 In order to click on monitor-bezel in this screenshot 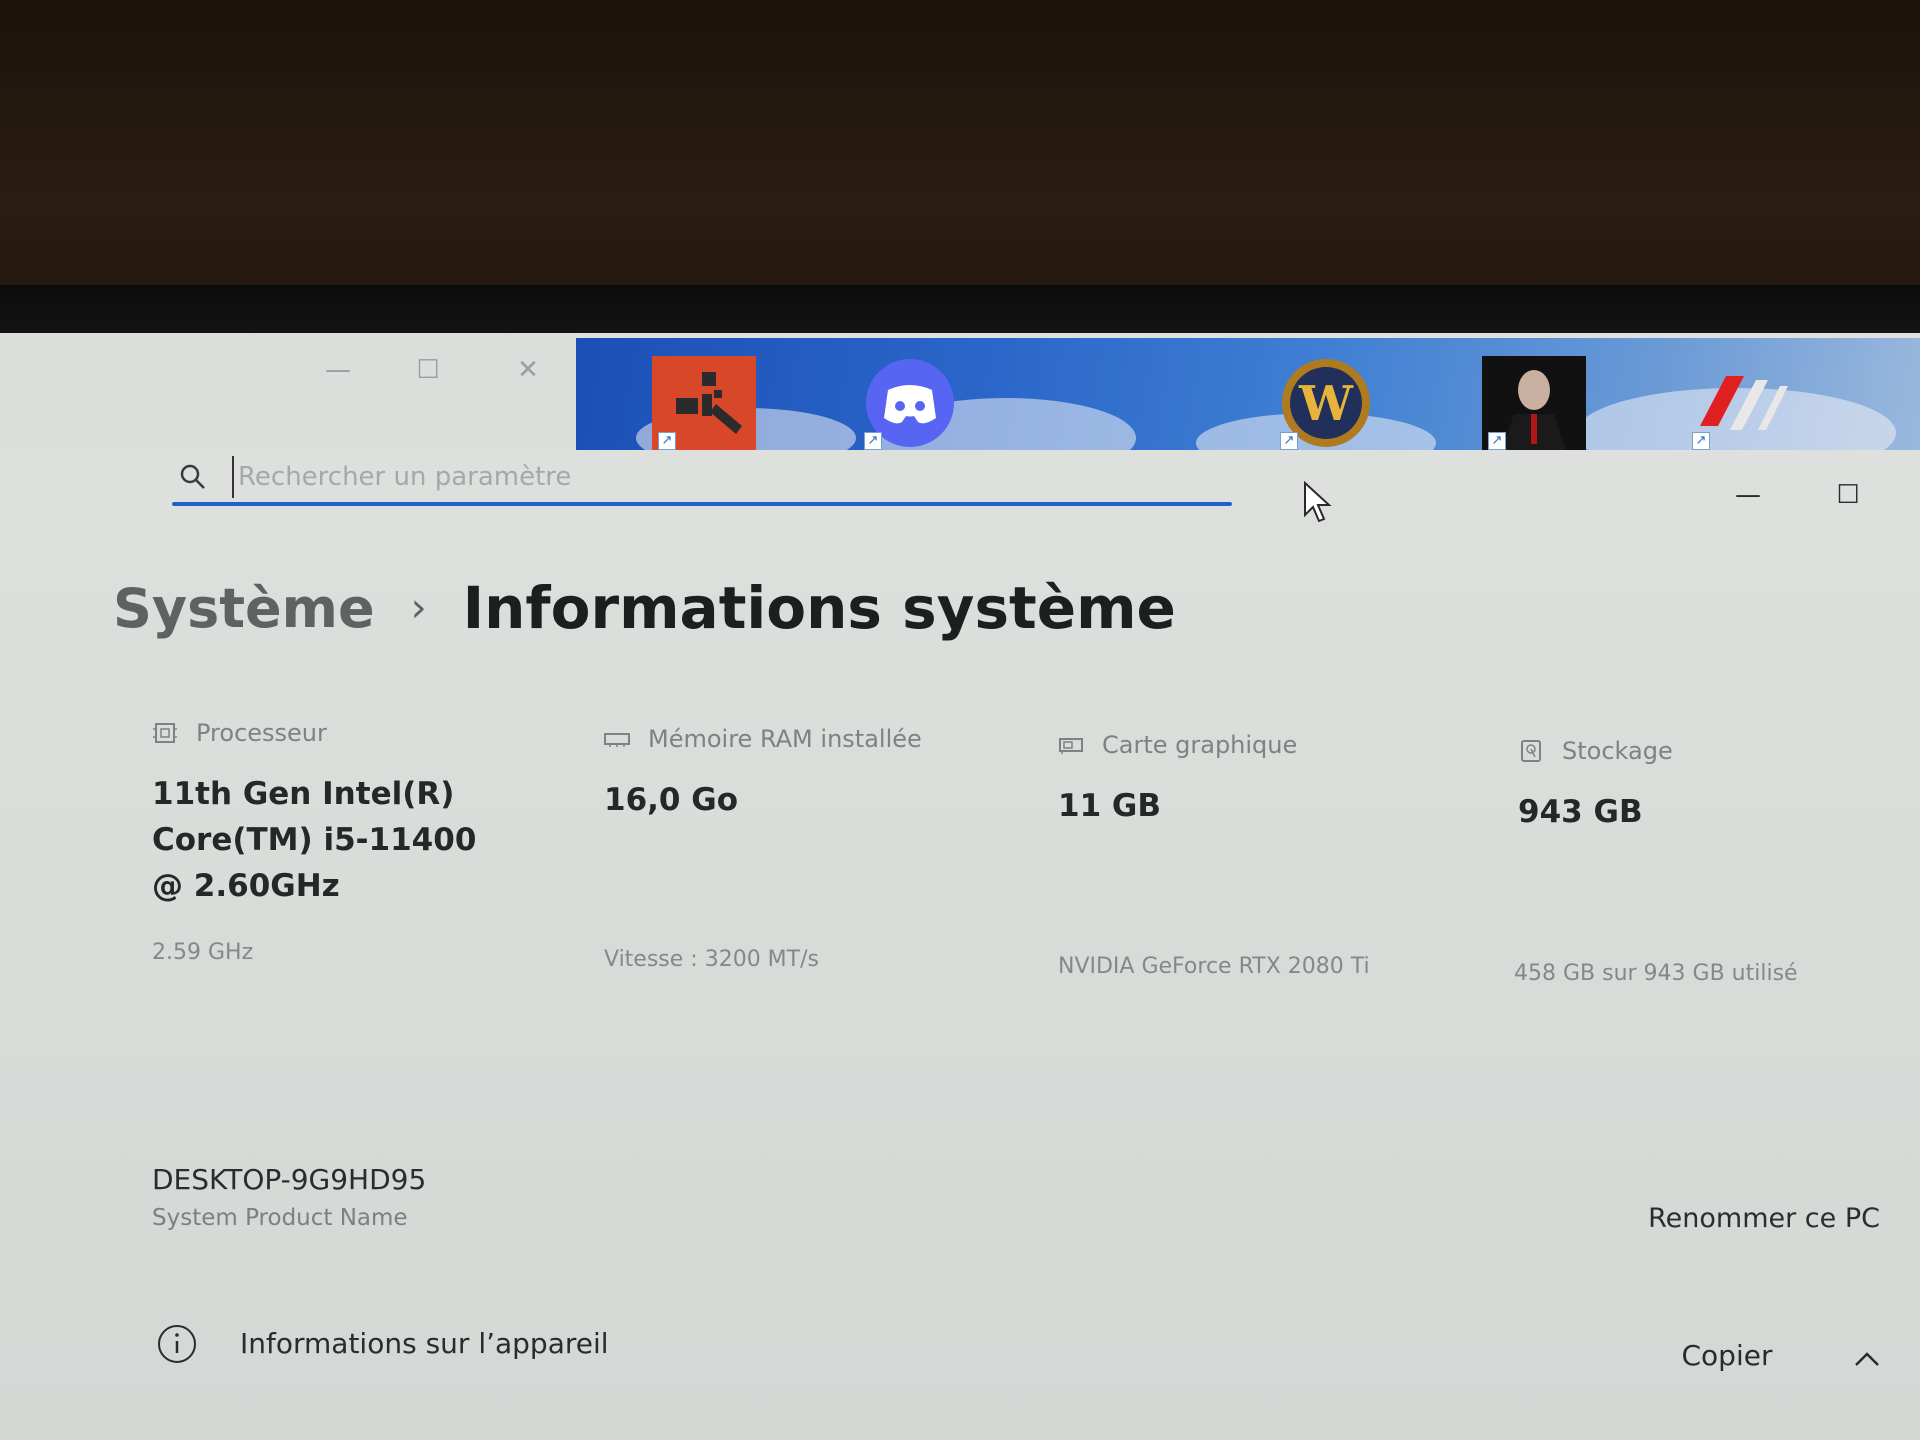, I will do `click(960, 312)`.